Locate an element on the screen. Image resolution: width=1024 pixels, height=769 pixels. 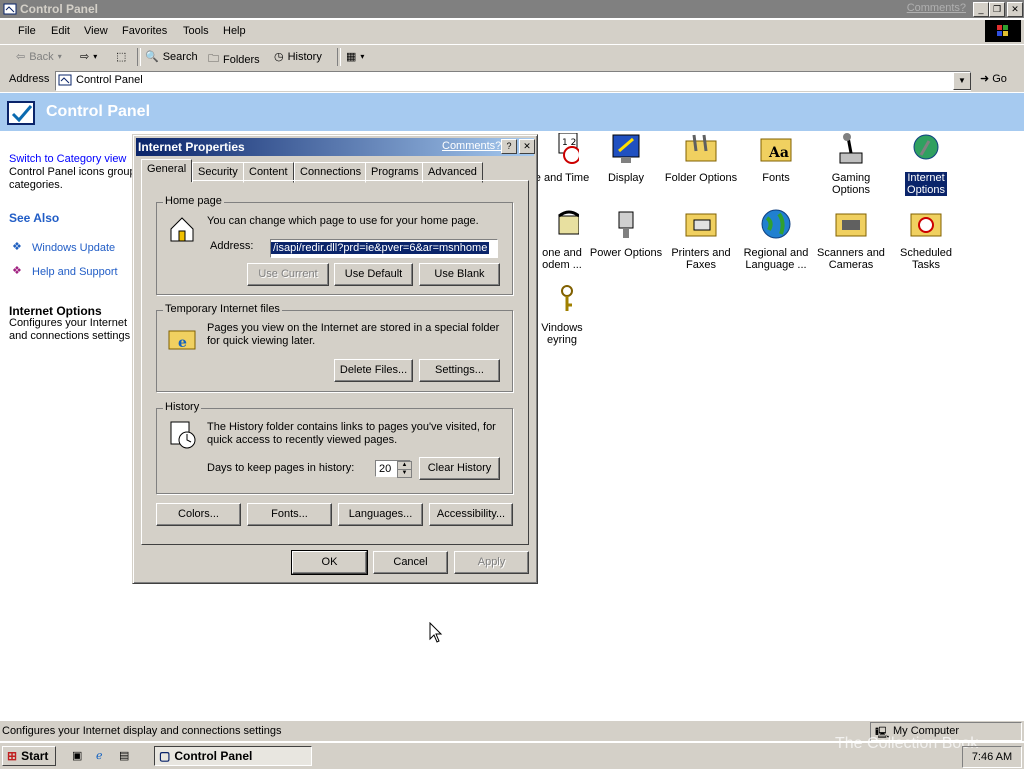
scheduled-tasks-item: Scheduled Tasks is located at coordinates (926, 239).